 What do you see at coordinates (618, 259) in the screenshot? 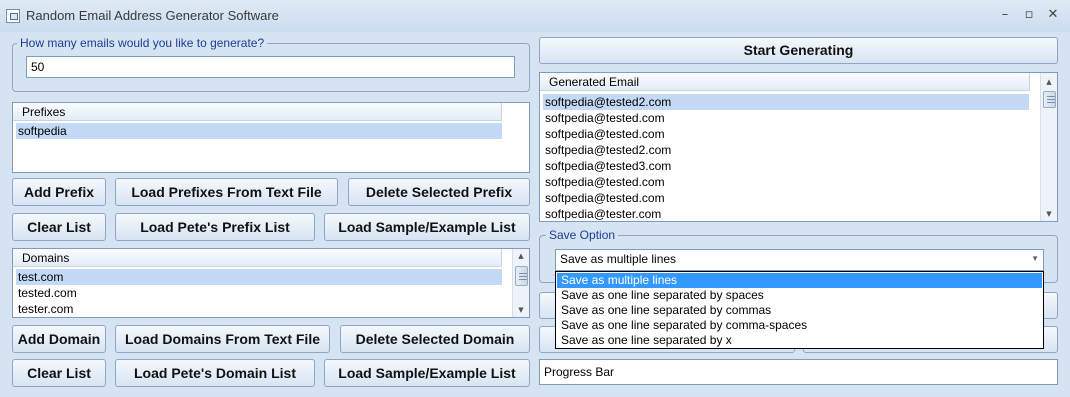
I see `save-option-selected: Save as multiple lines` at bounding box center [618, 259].